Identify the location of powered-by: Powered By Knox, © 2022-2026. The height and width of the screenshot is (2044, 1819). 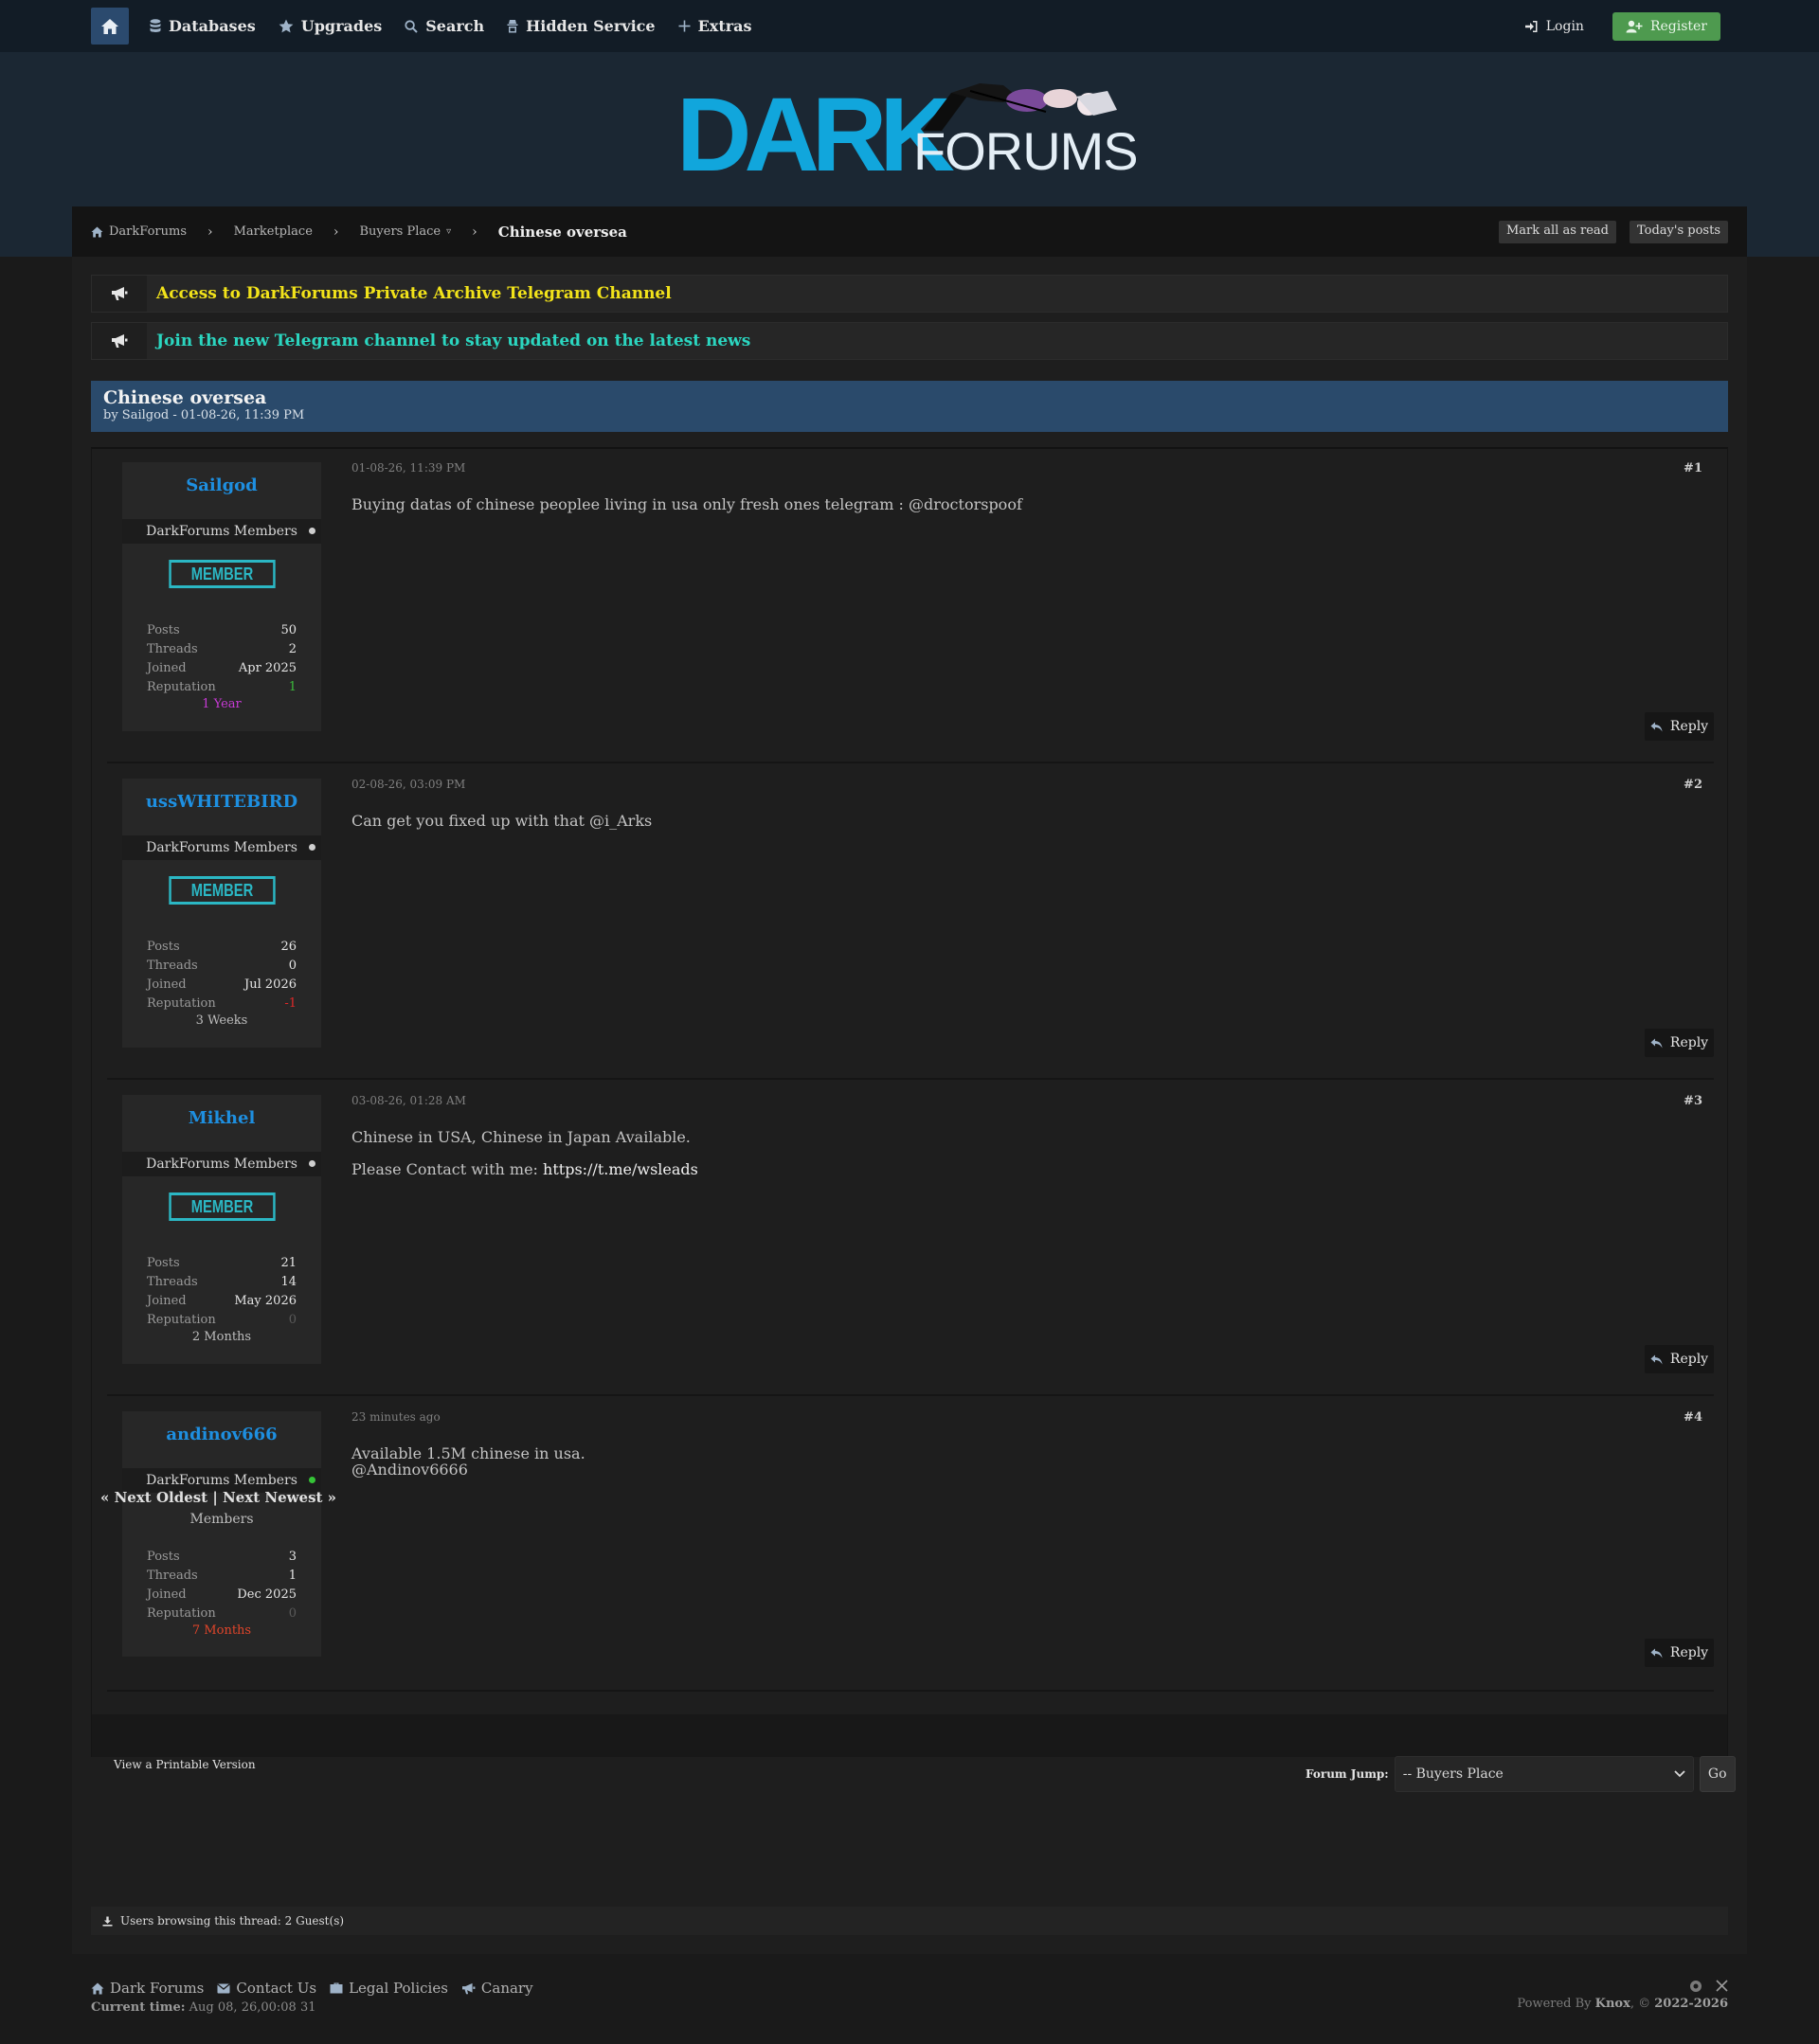
(1622, 2004).